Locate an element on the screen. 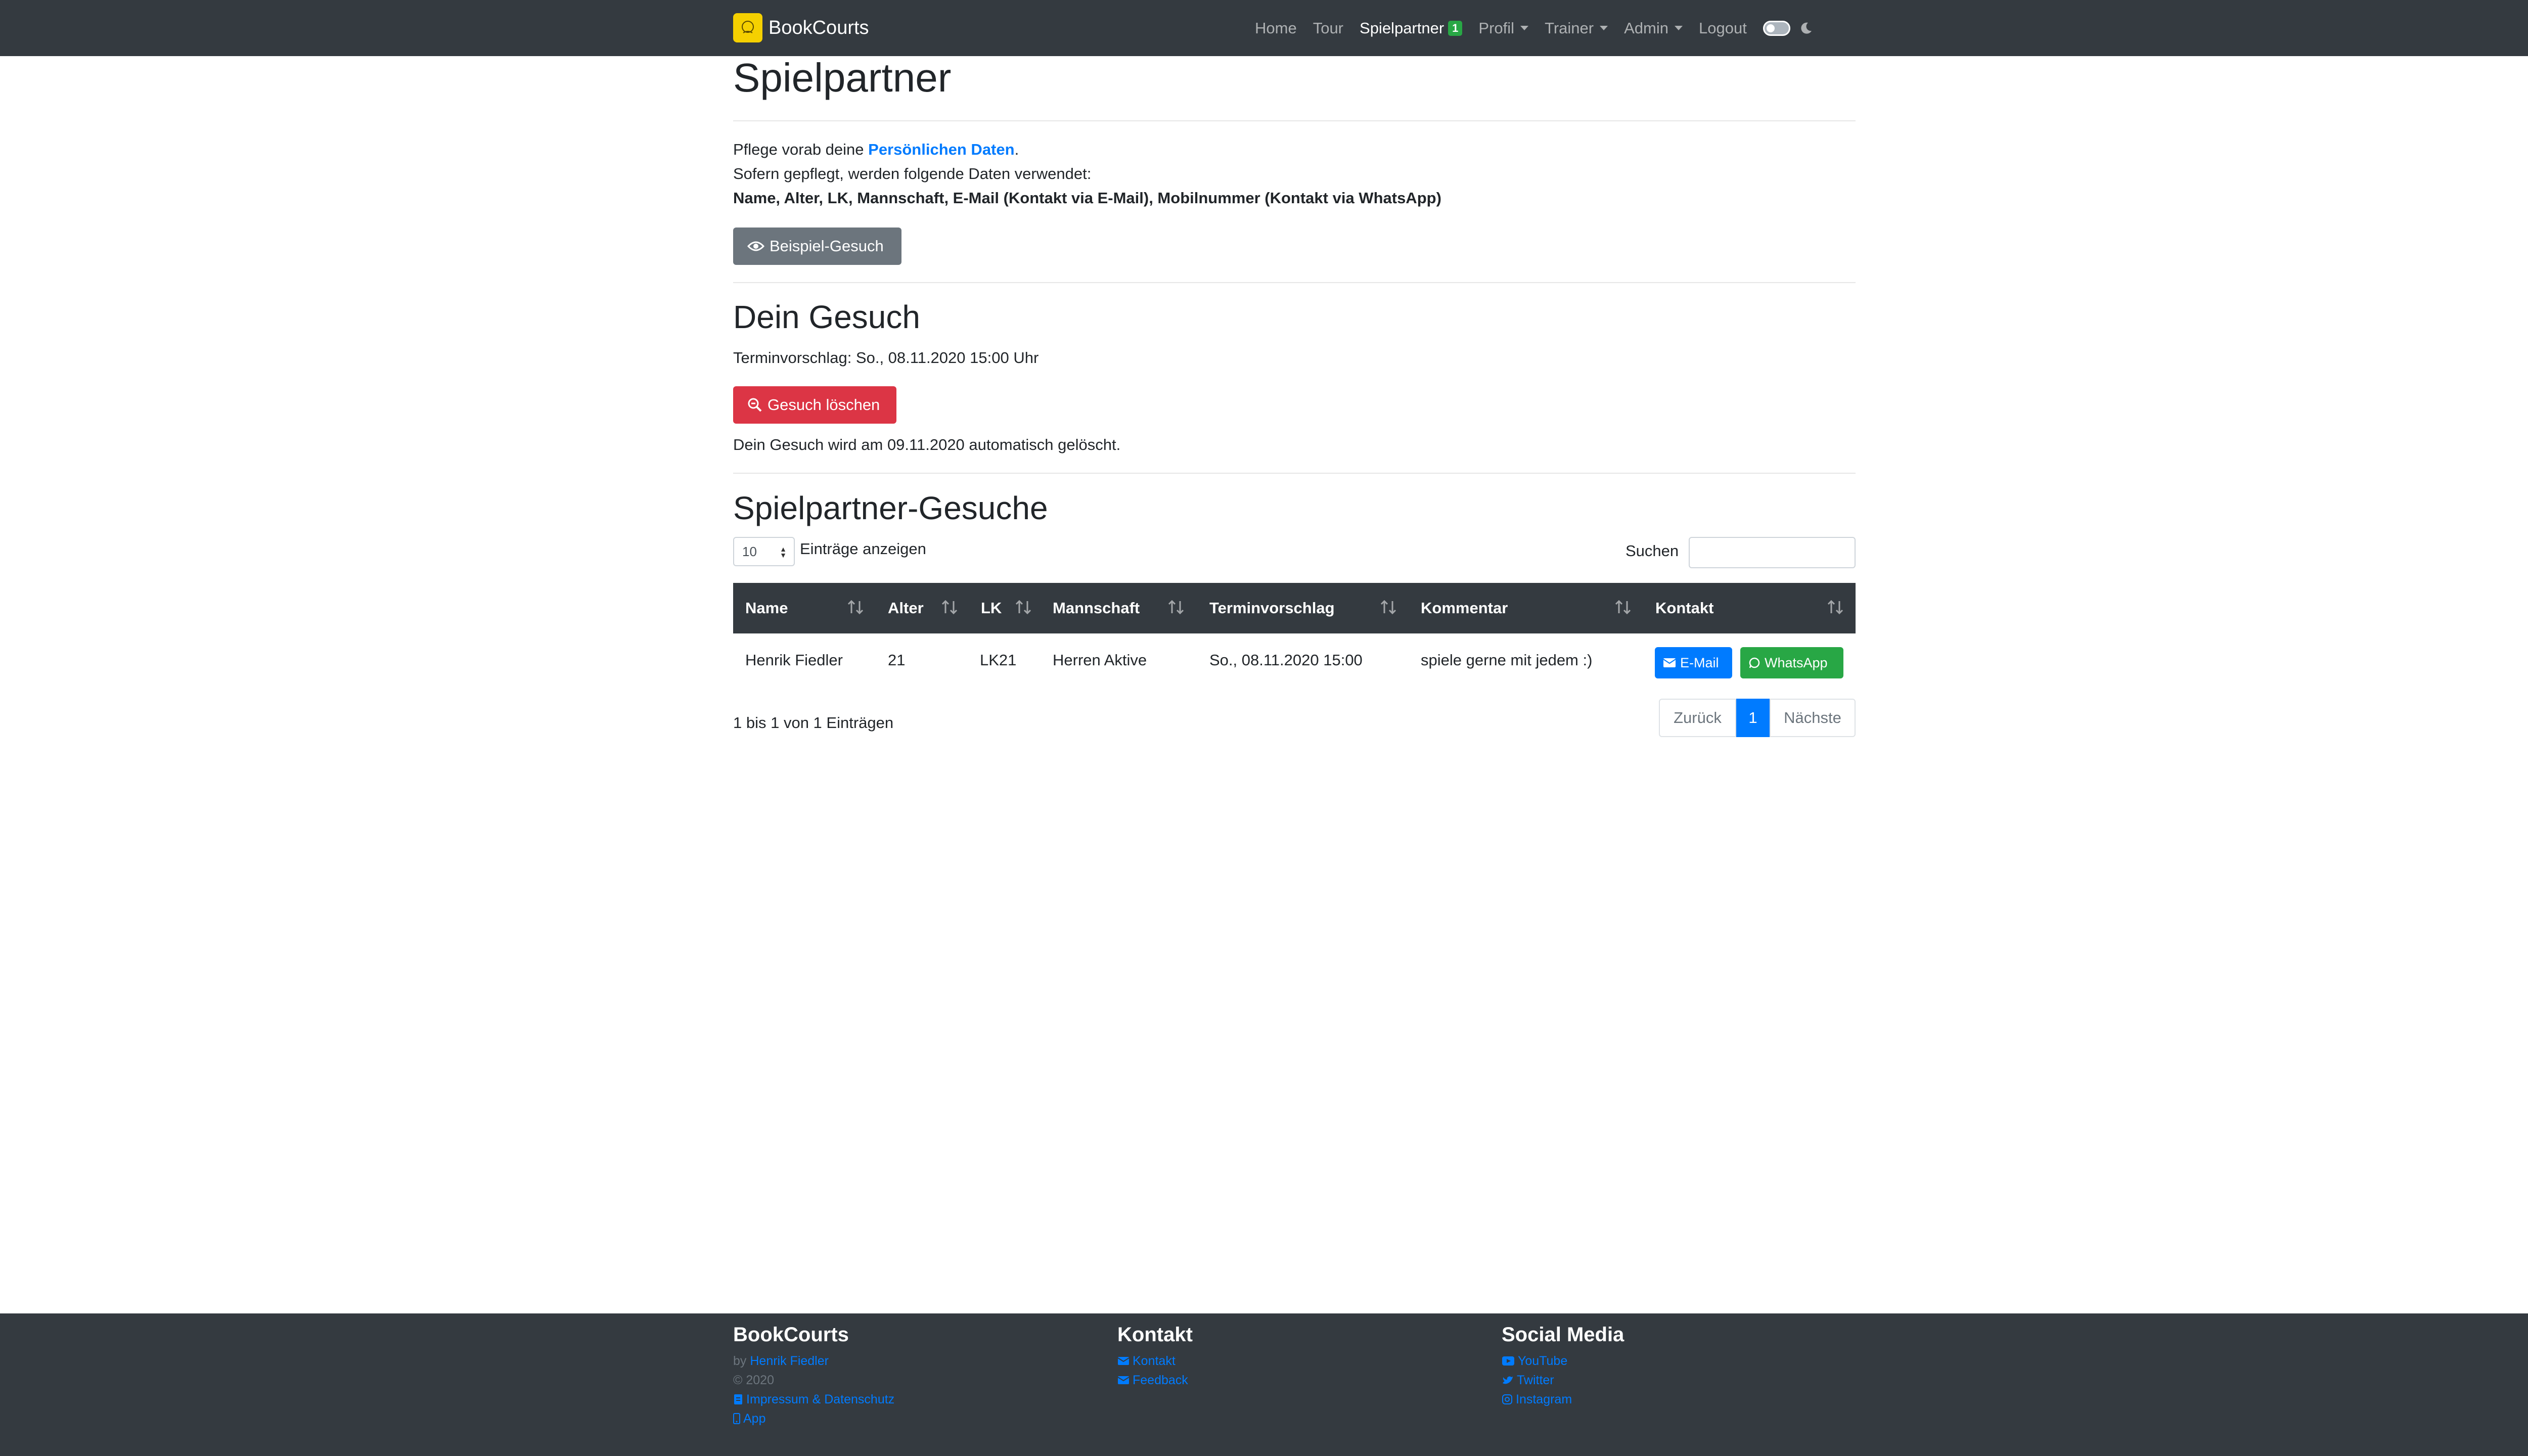 The image size is (2528, 1456). table-info: 1 bis 1 von 1 Einträgen is located at coordinates (814, 723).